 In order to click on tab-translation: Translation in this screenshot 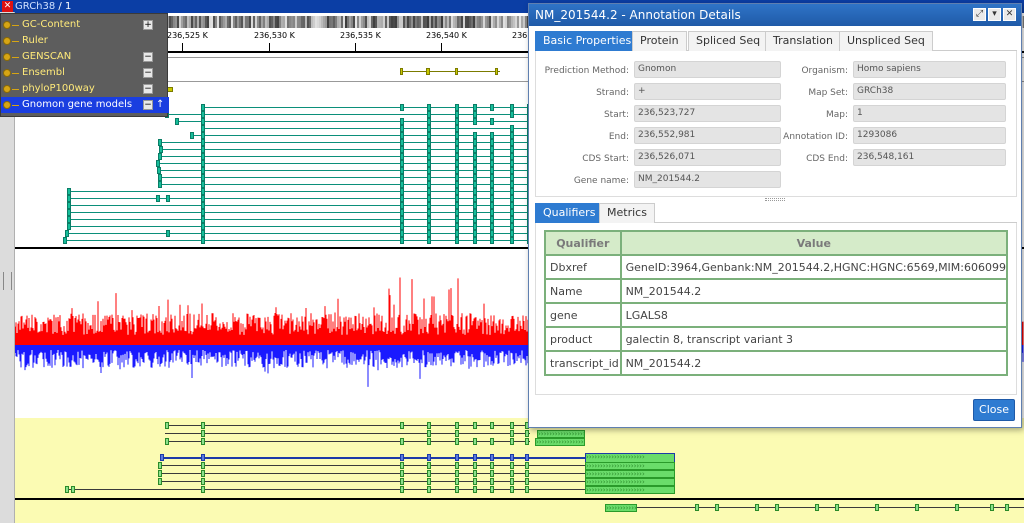, I will do `click(803, 41)`.